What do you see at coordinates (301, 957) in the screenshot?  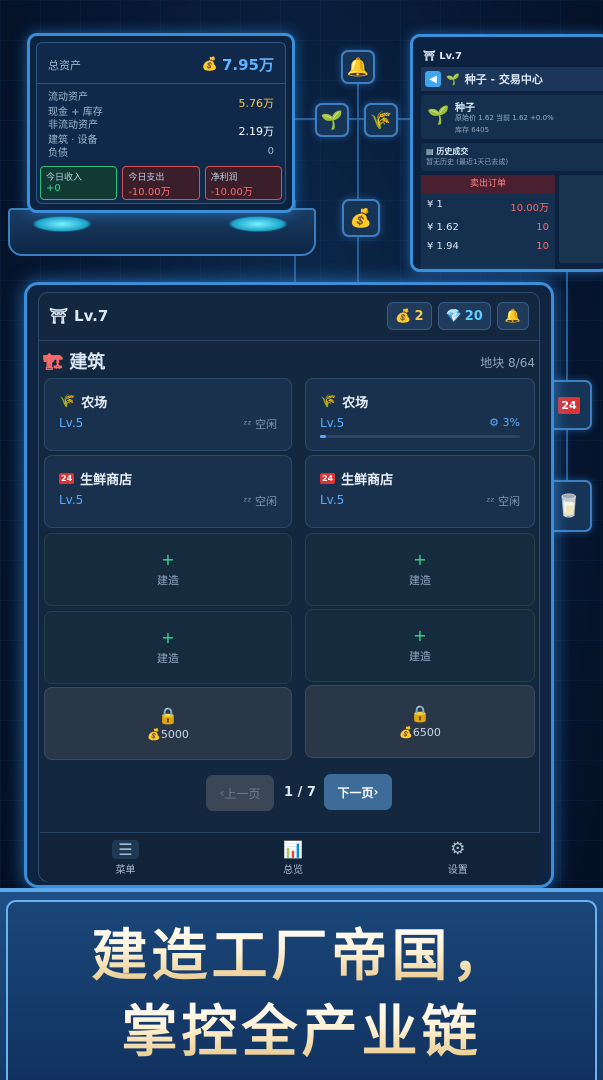 I see `banner-line-1: 建造工厂帝国，` at bounding box center [301, 957].